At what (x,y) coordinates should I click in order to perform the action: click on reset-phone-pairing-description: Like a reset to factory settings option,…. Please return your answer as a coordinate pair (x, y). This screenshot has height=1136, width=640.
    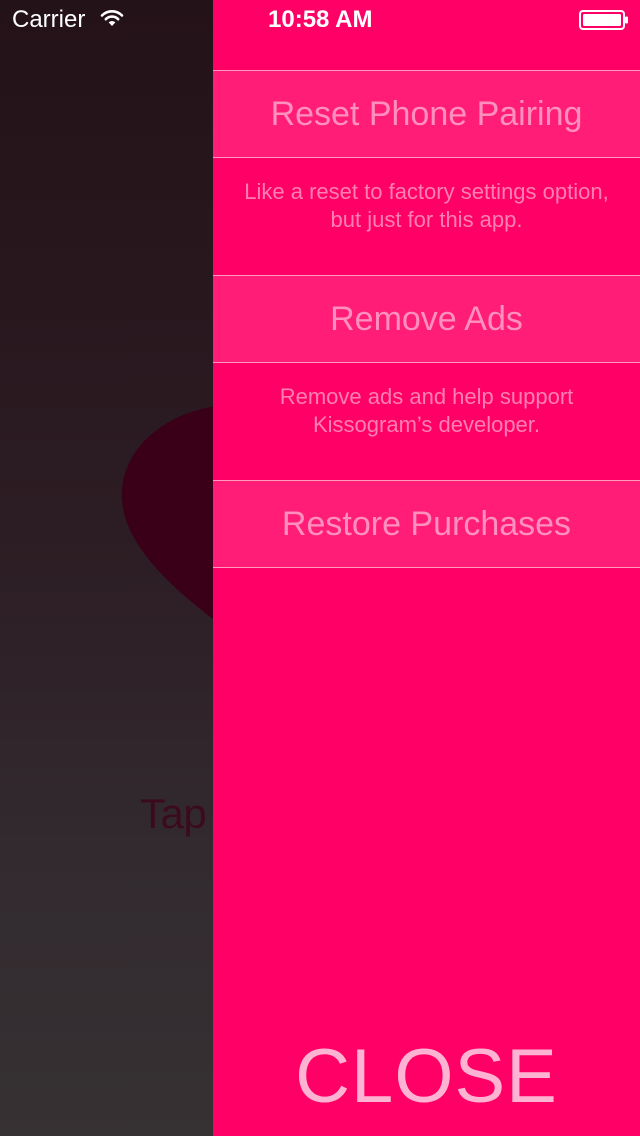
    Looking at the image, I should click on (426, 205).